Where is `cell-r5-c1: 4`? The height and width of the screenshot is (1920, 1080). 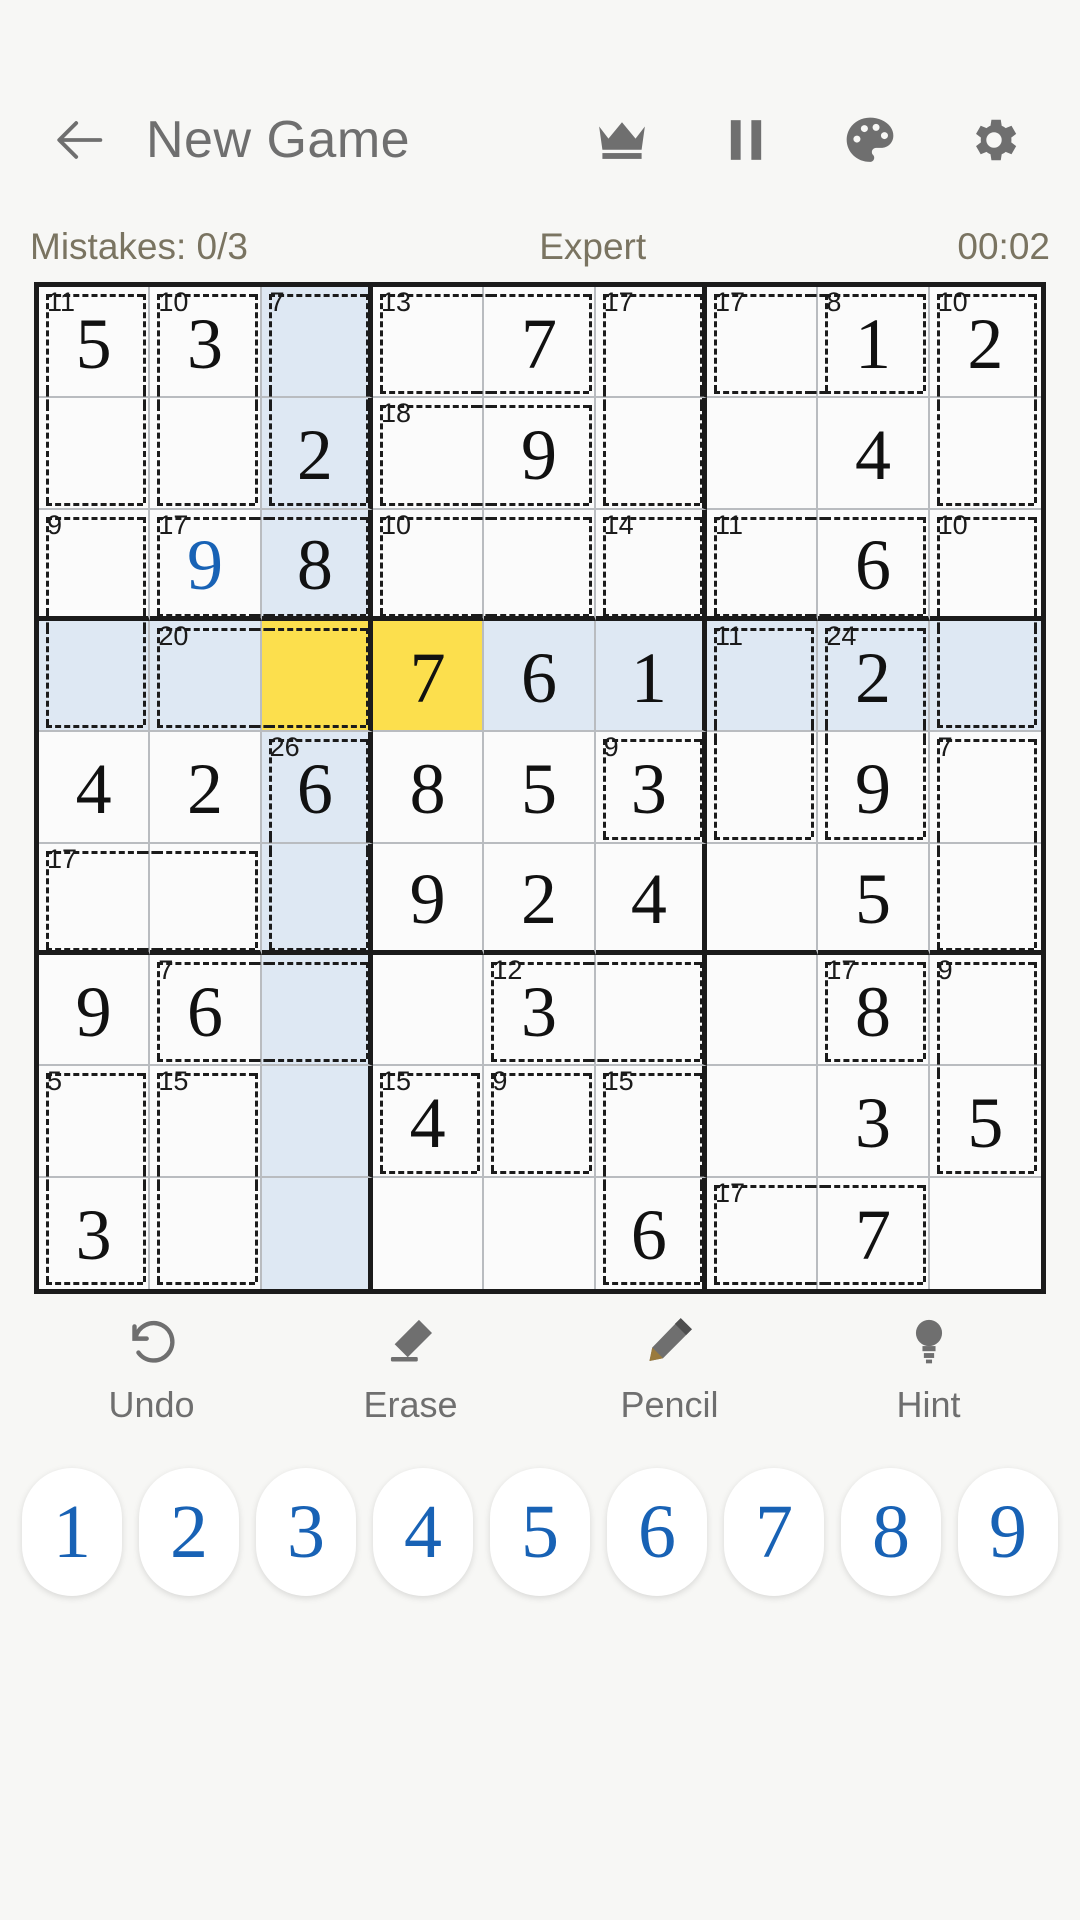
cell-r5-c1: 4 is located at coordinates (95, 788).